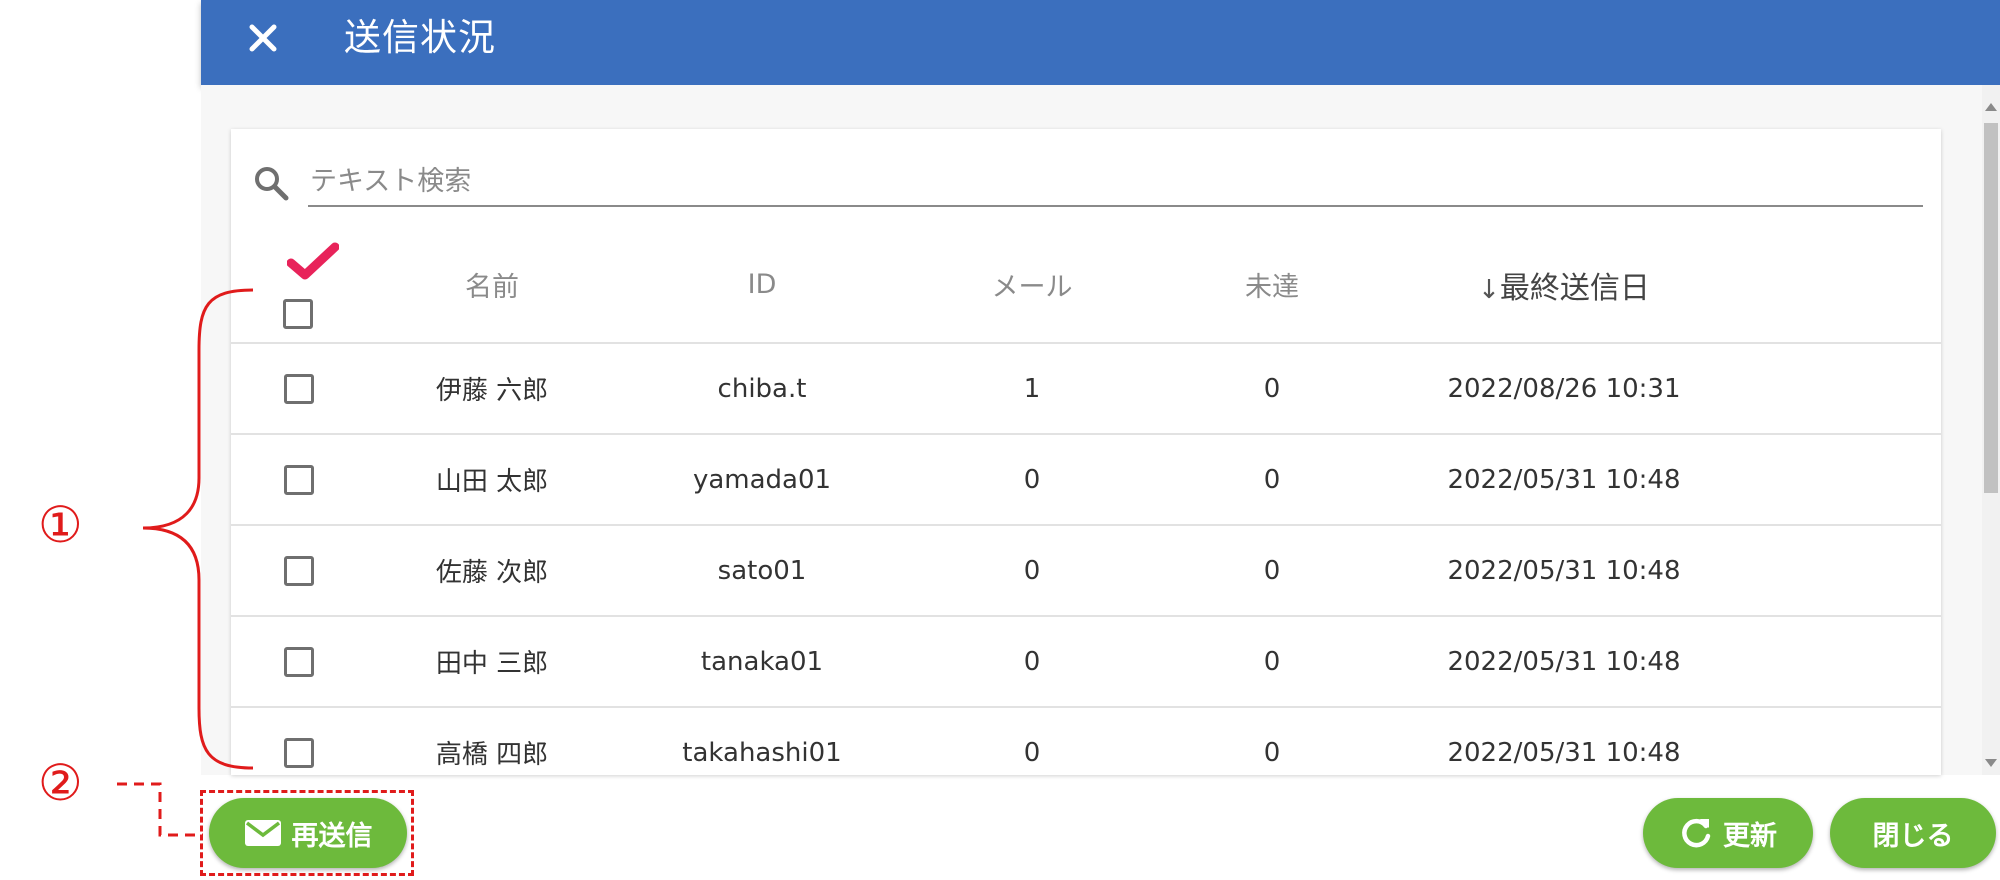 The height and width of the screenshot is (880, 2000). I want to click on sort-descending-icon: ↓, so click(1489, 289).